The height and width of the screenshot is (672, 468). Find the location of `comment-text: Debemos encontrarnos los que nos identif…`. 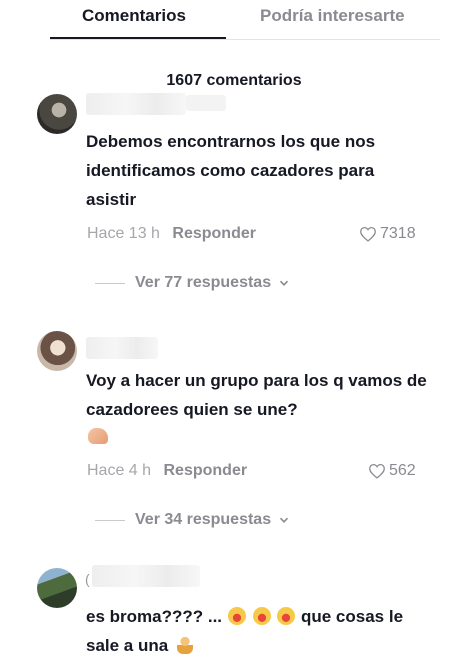

comment-text: Debemos encontrarnos los que nos identif… is located at coordinates (231, 170).